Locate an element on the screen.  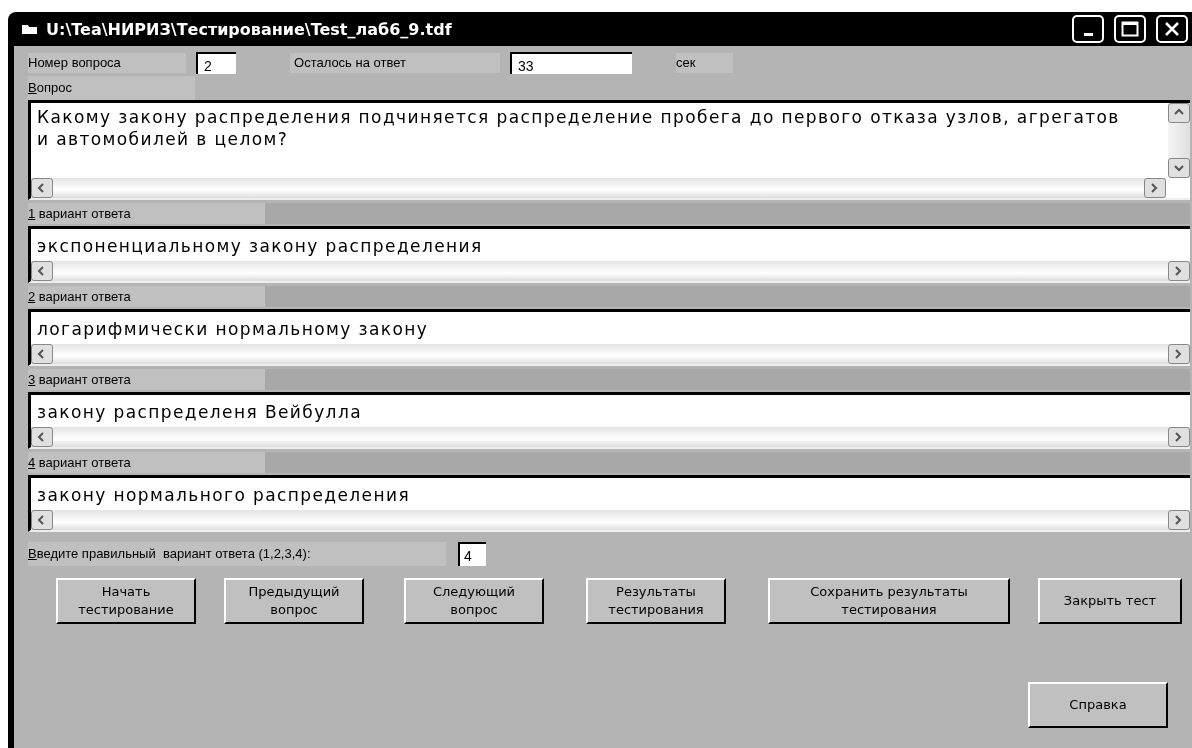
window-title: U:\Tea\НИРИЗ\Тестирование\Test_лаб6_9.tdf is located at coordinates (249, 29).